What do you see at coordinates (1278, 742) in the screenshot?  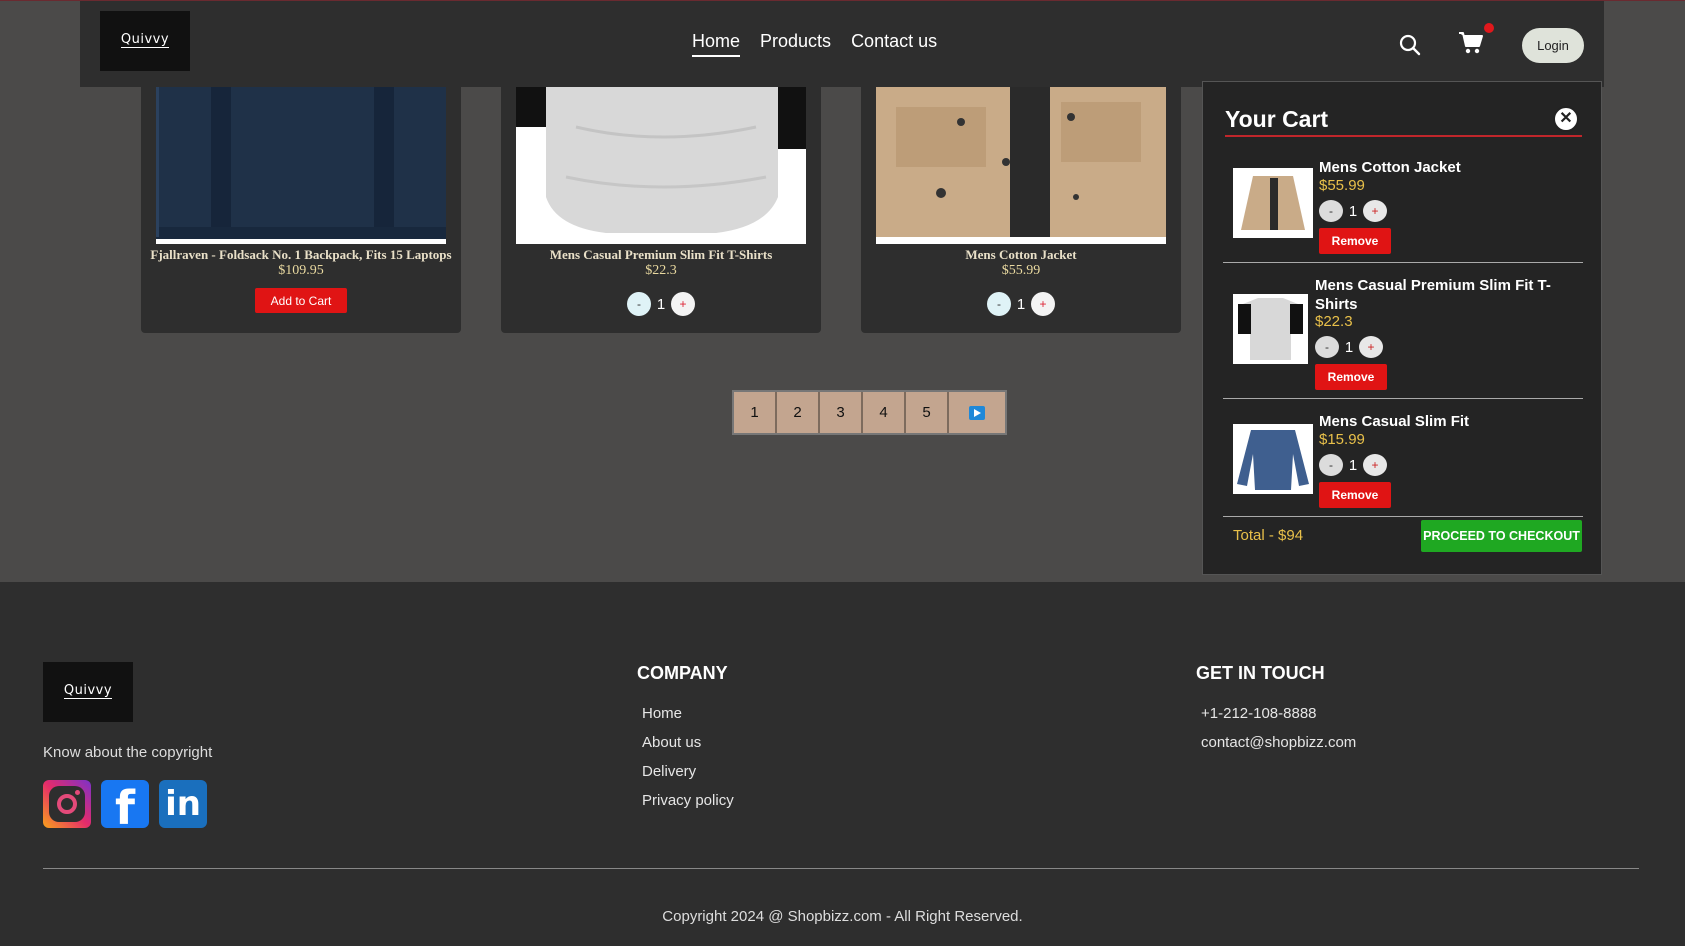 I see `contact-email: contact@shopbizz.com` at bounding box center [1278, 742].